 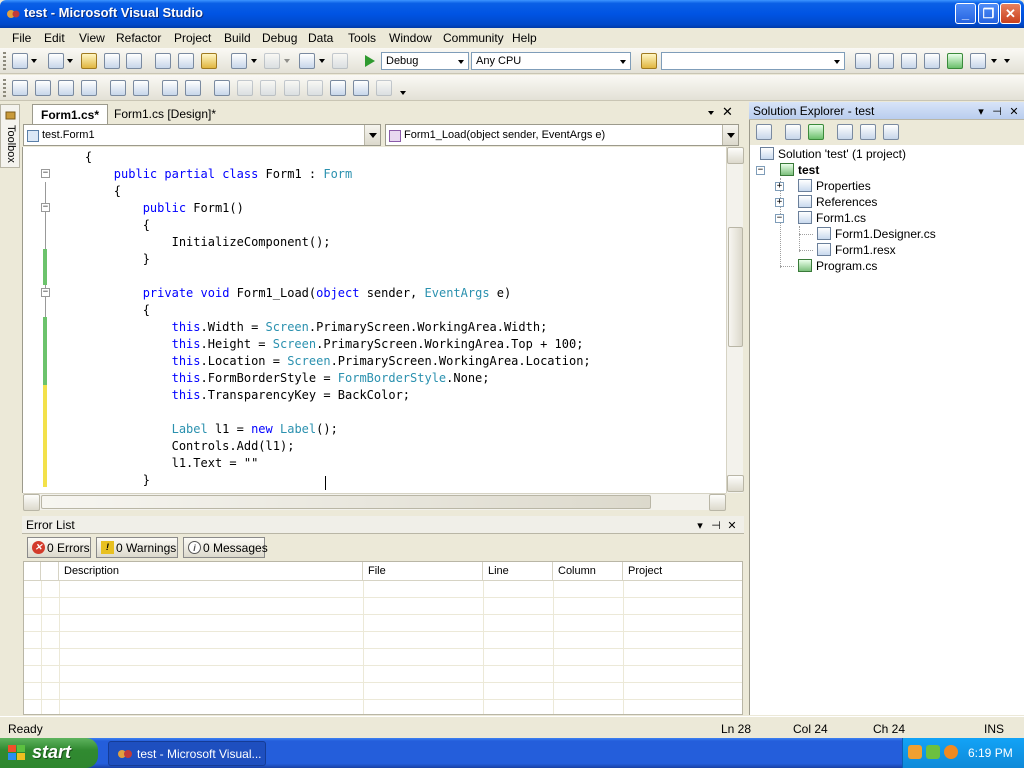 What do you see at coordinates (307, 61) in the screenshot?
I see `navigate-backward-icon` at bounding box center [307, 61].